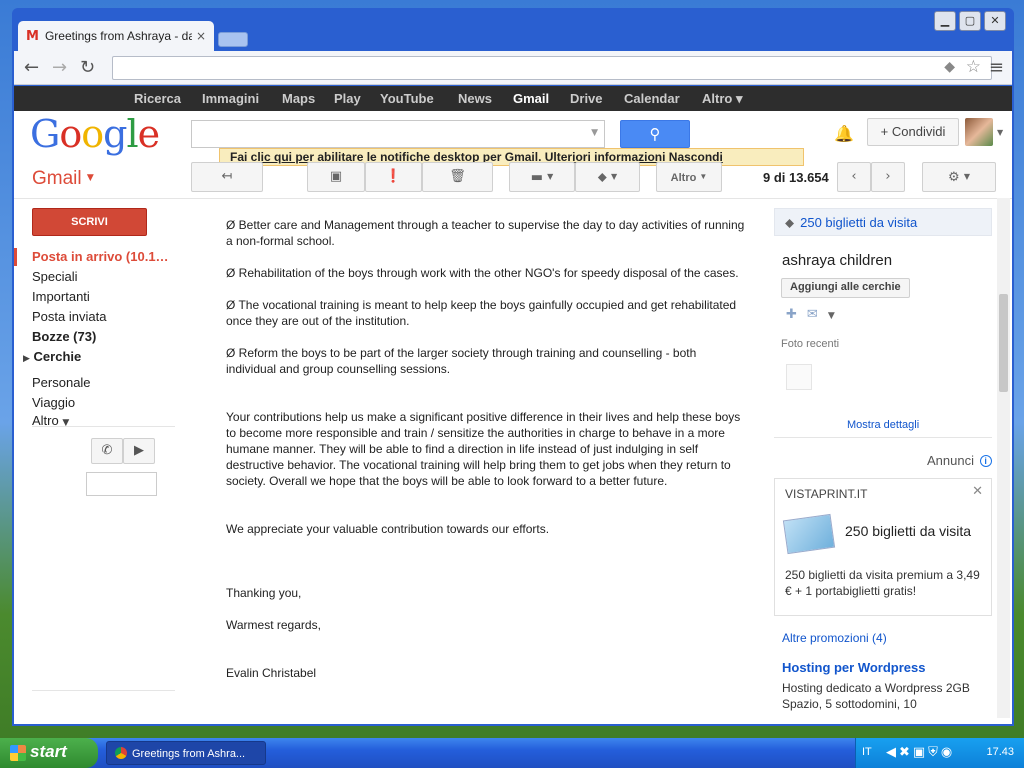 Image resolution: width=1024 pixels, height=768 pixels. Describe the element at coordinates (32, 36) in the screenshot. I see `gmail-favicon-icon: M` at that location.